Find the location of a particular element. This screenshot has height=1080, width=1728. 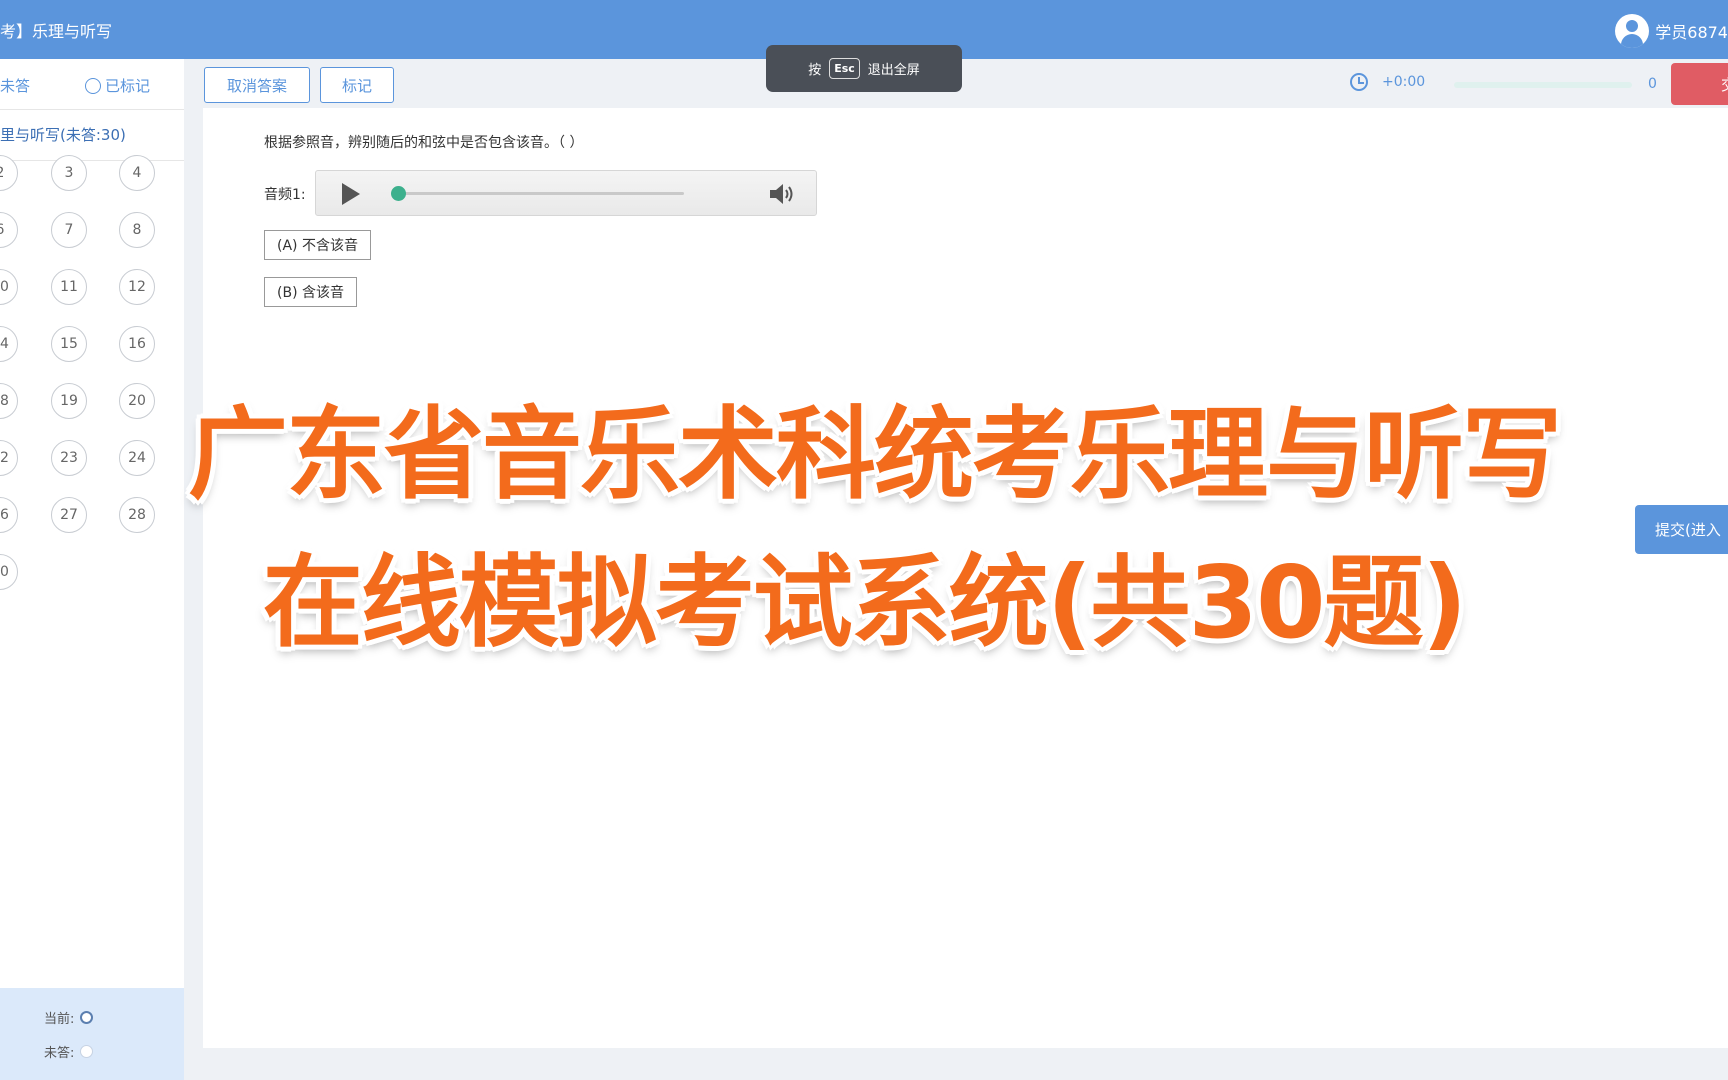

question-number-button: 7 is located at coordinates (69, 230).